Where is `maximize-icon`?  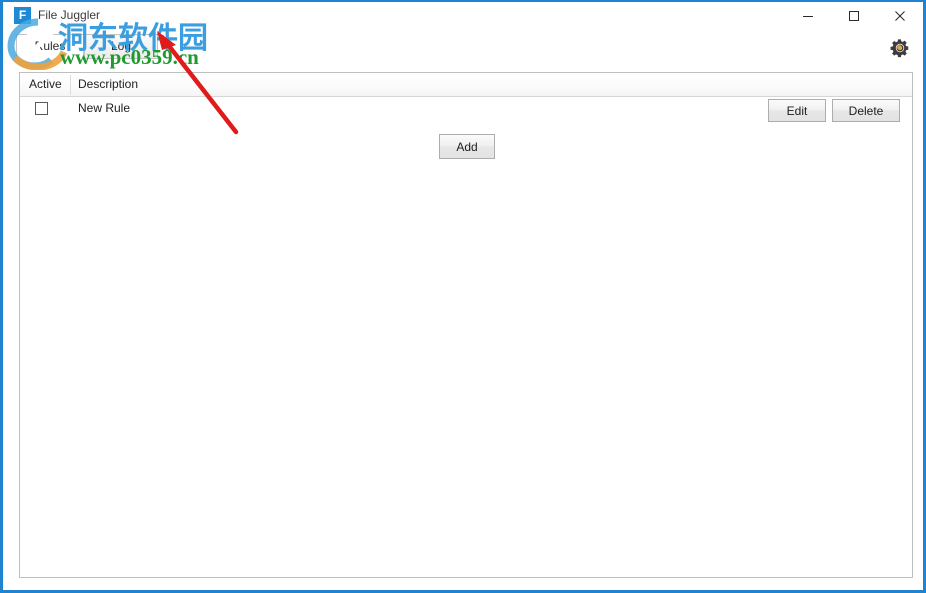 maximize-icon is located at coordinates (854, 16).